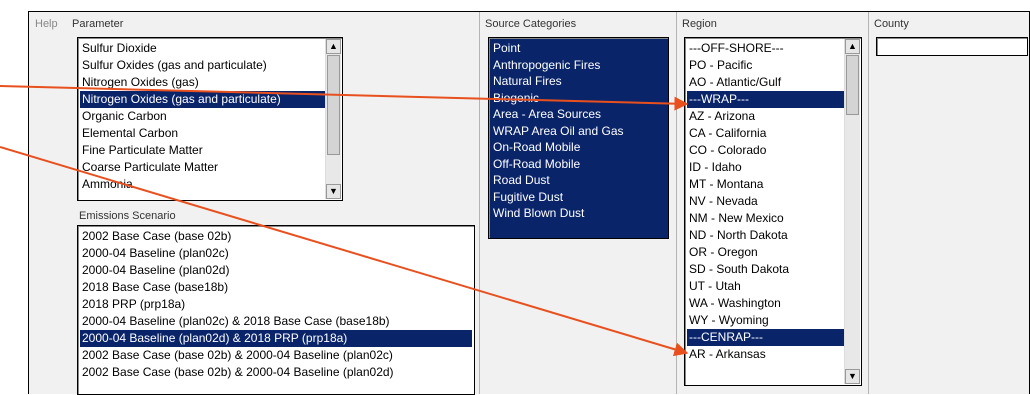 Image resolution: width=1030 pixels, height=395 pixels. I want to click on parameter-label: Parameter, so click(98, 24).